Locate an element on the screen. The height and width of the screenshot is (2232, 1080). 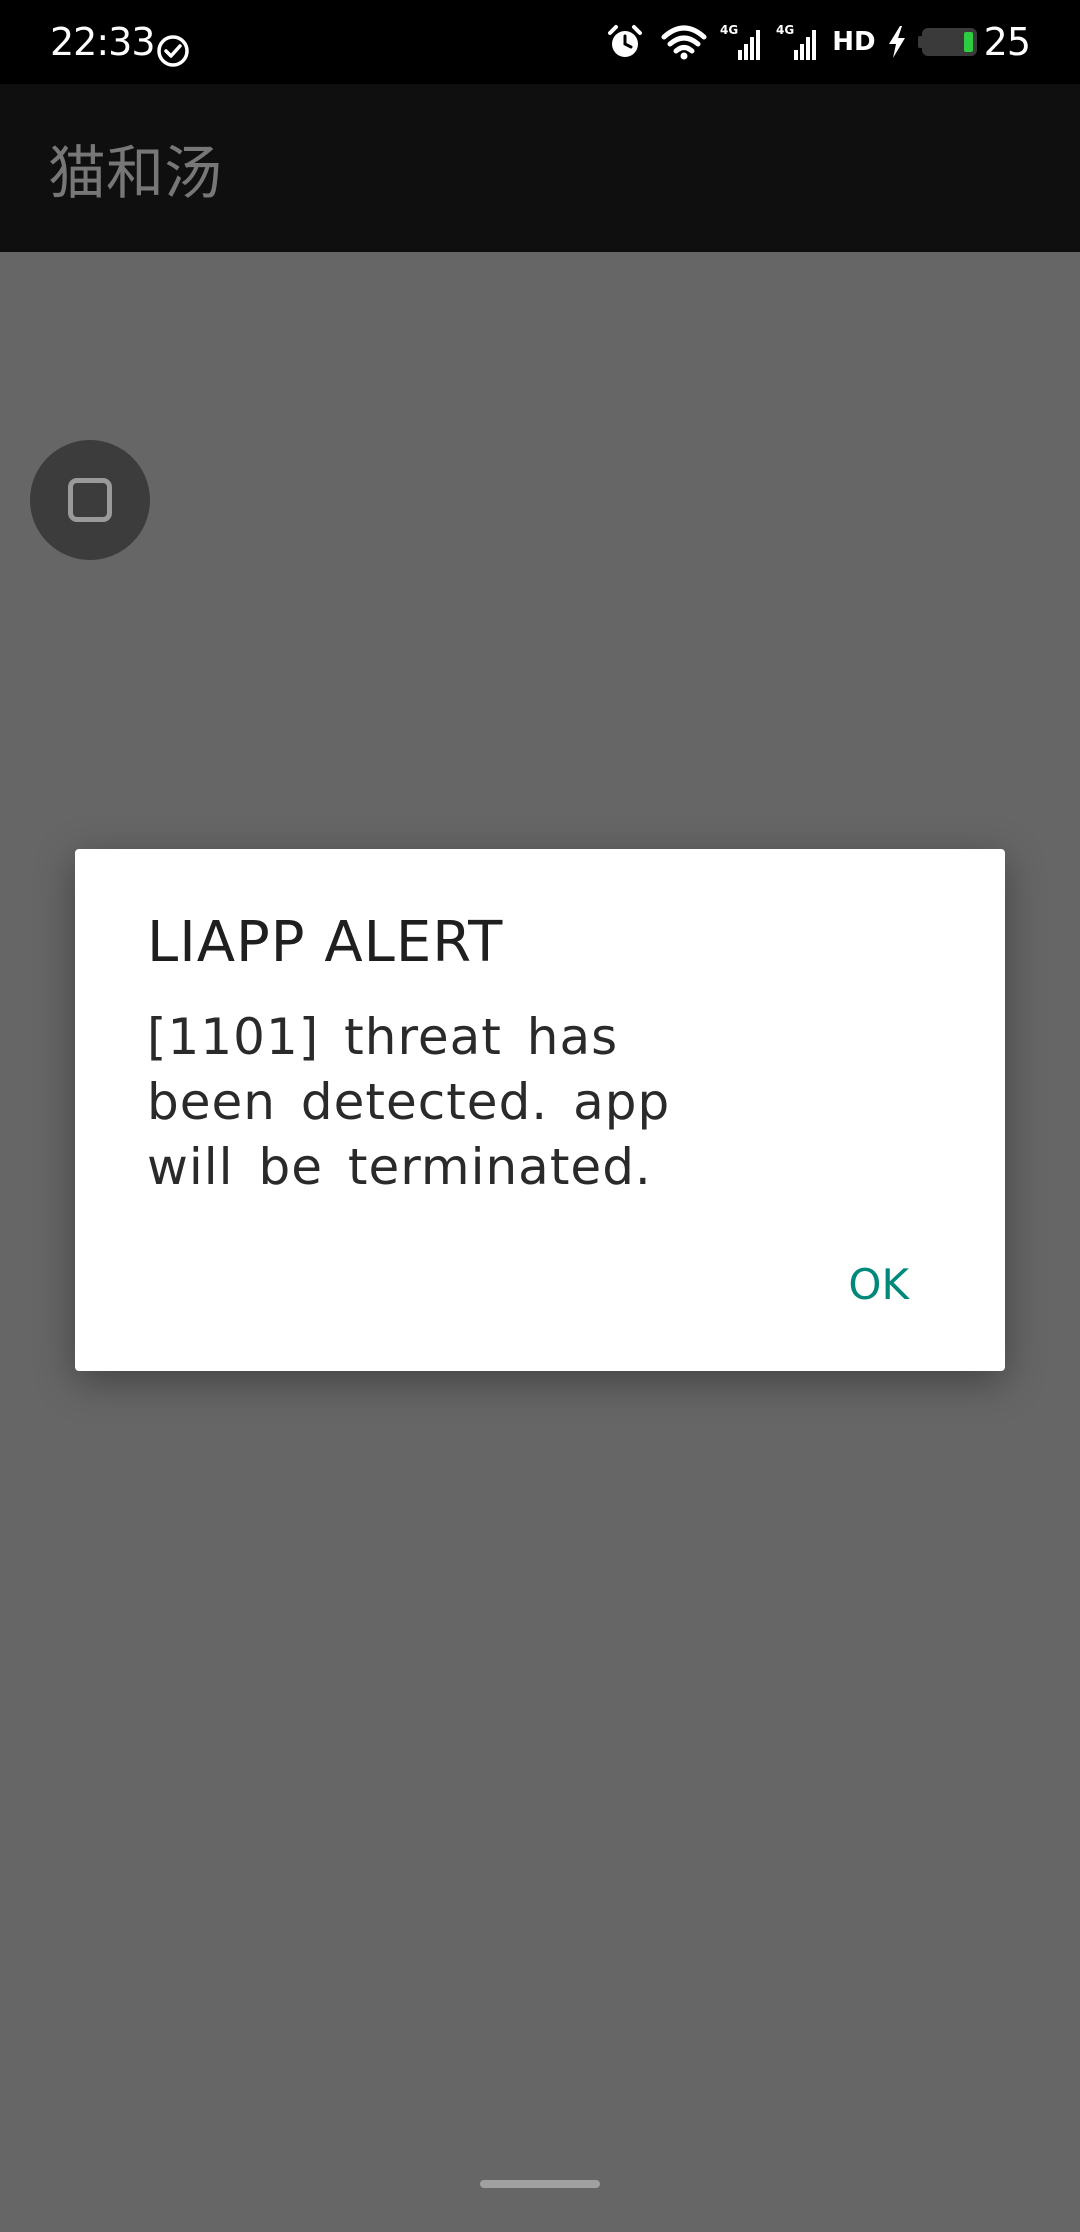
charging-bolt-icon is located at coordinates (896, 42).